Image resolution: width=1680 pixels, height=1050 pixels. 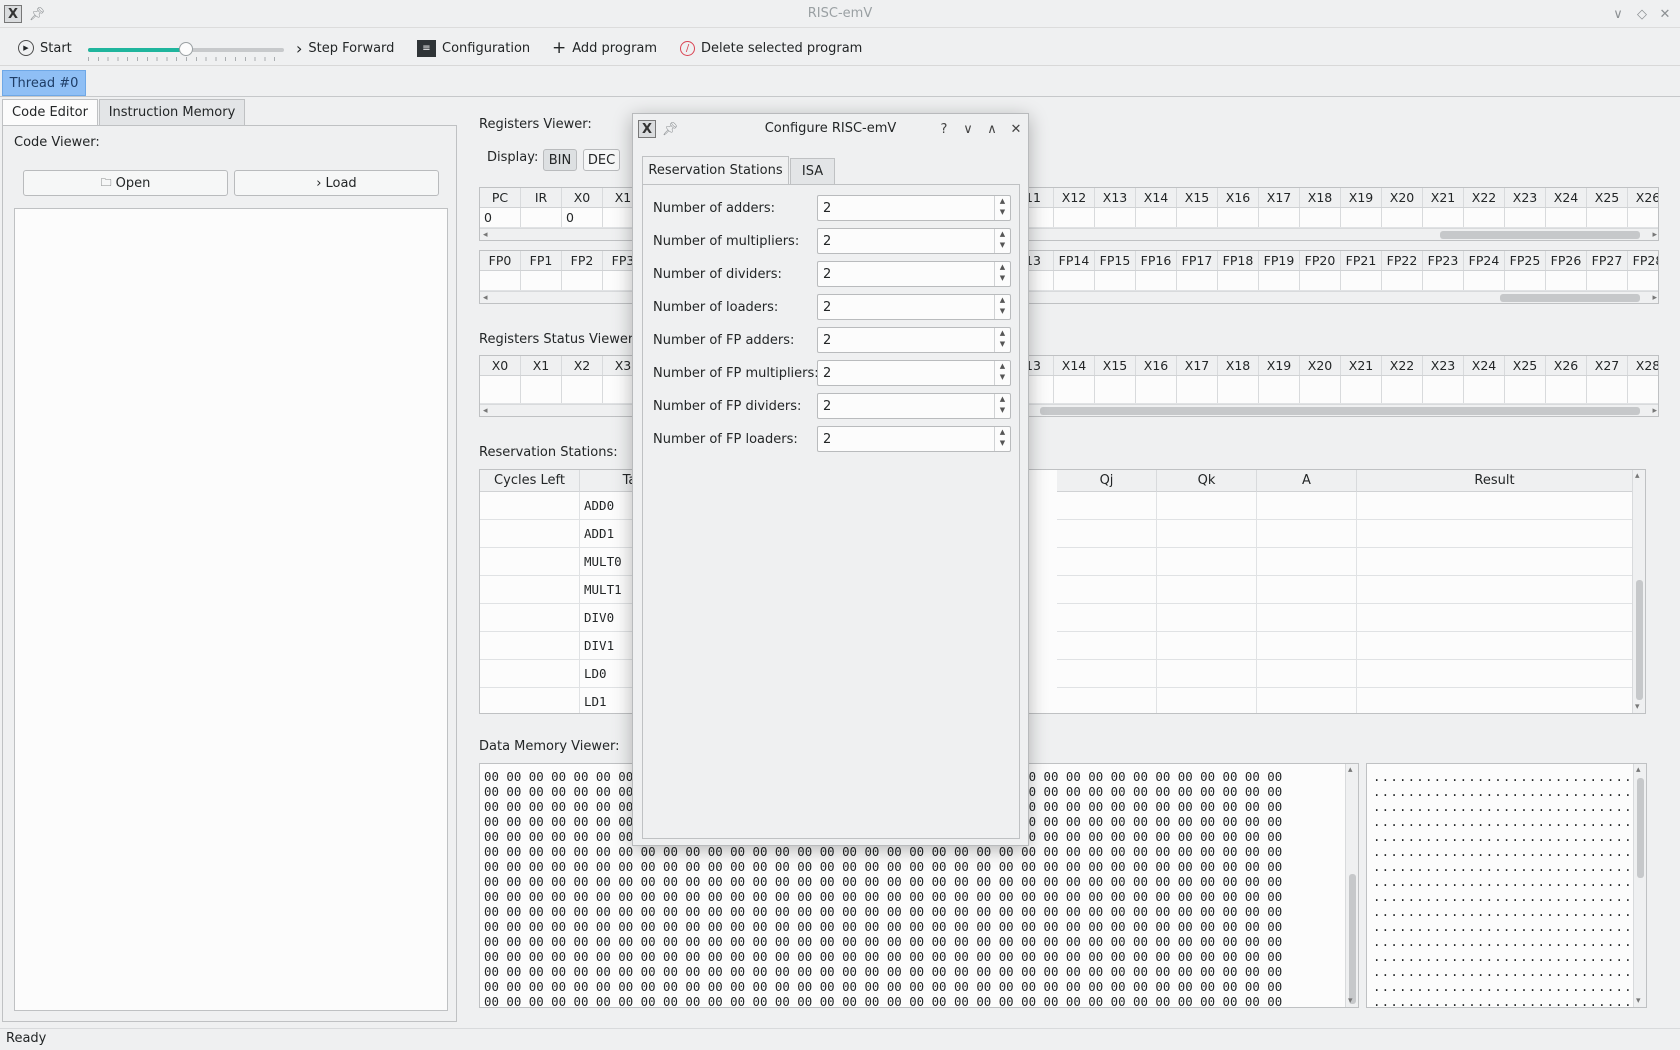 I want to click on maximize-icon: ◇, so click(x=1642, y=14).